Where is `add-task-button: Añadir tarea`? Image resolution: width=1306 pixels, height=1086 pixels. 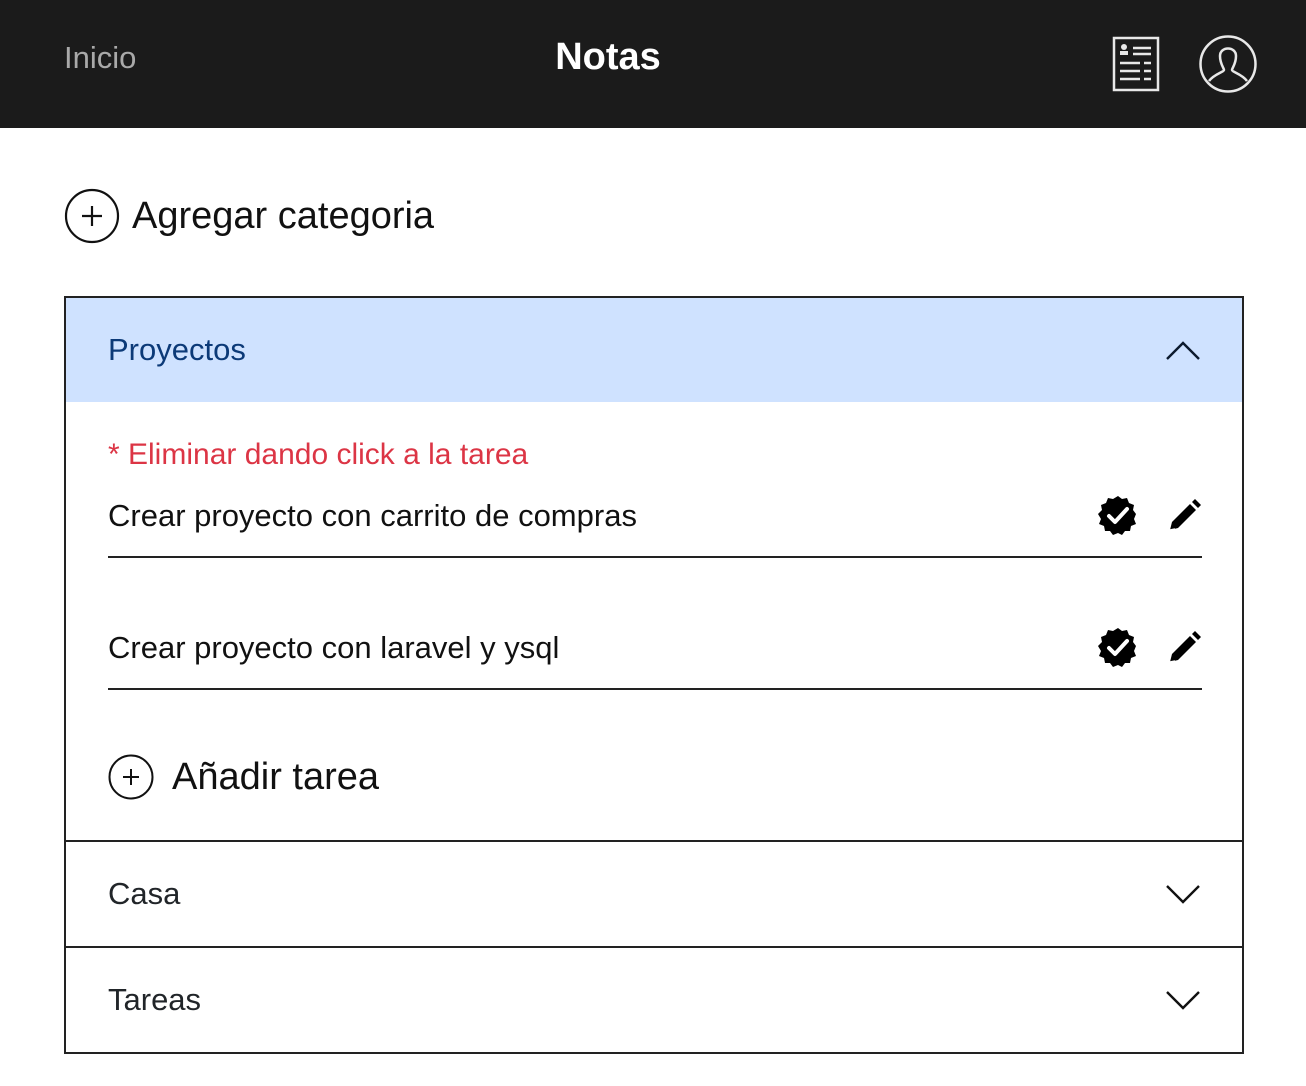 add-task-button: Añadir tarea is located at coordinates (655, 777).